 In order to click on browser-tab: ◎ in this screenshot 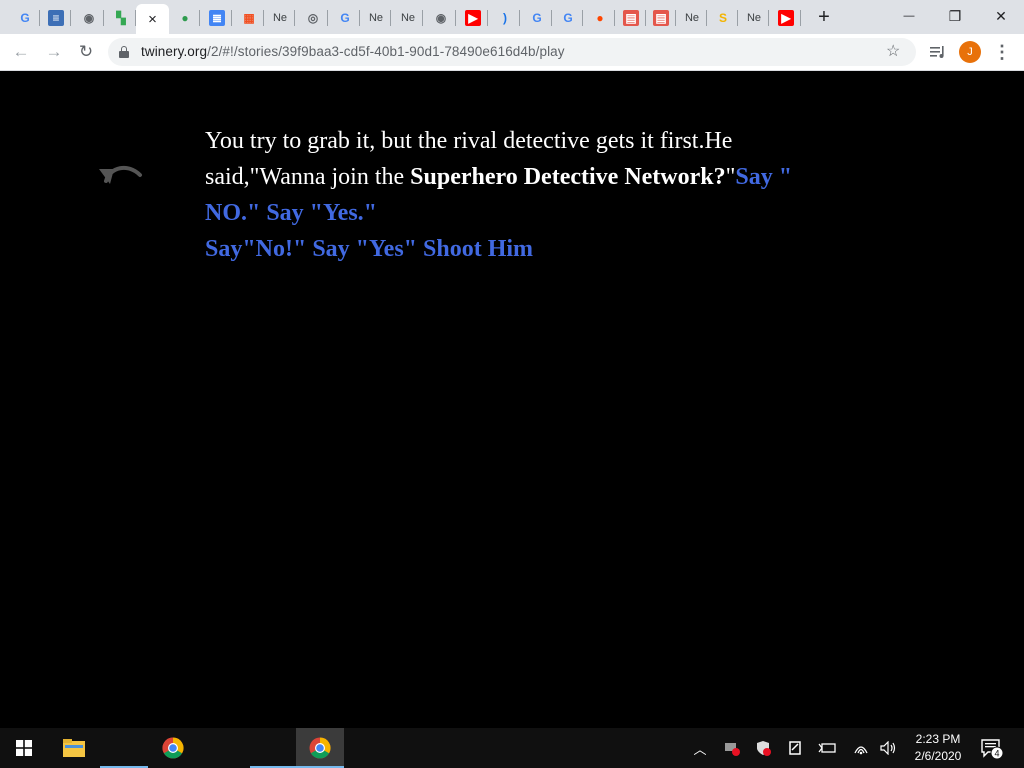, I will do `click(313, 18)`.